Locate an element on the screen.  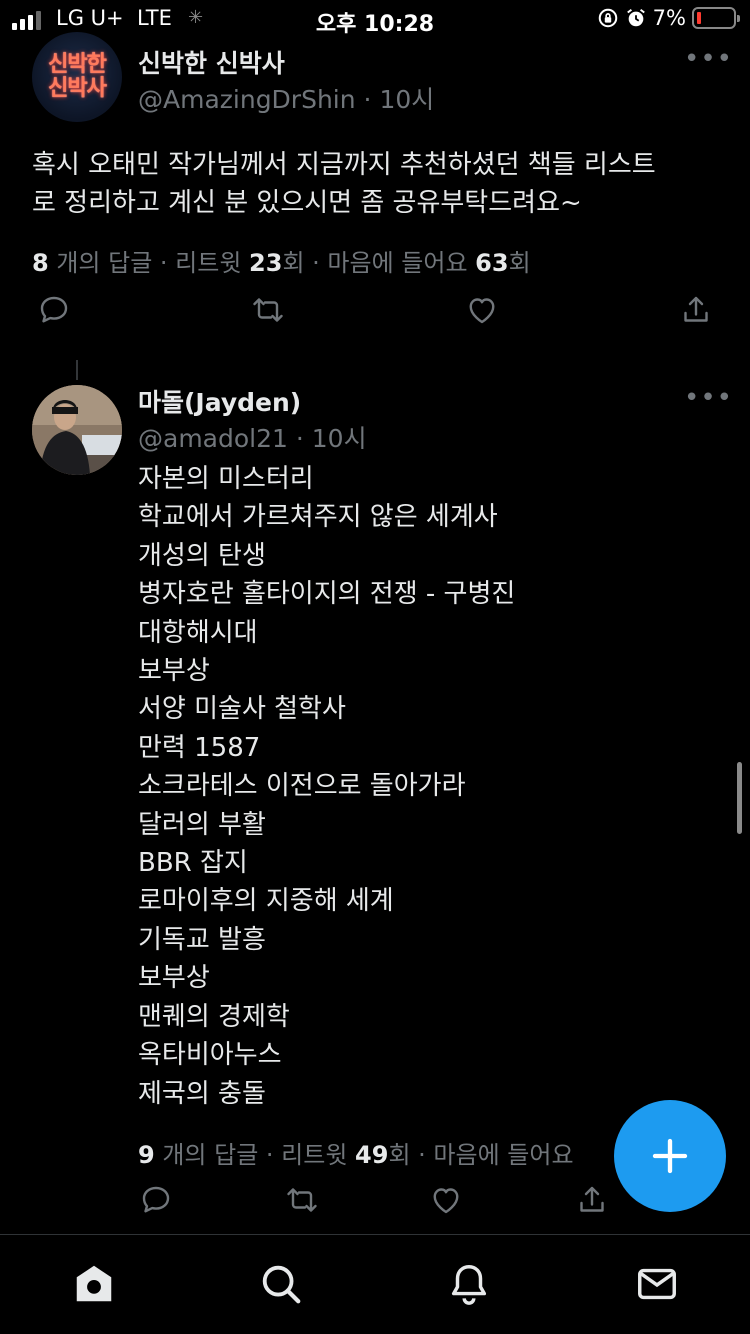
avatar-logo-line: 신박사 is located at coordinates (77, 88).